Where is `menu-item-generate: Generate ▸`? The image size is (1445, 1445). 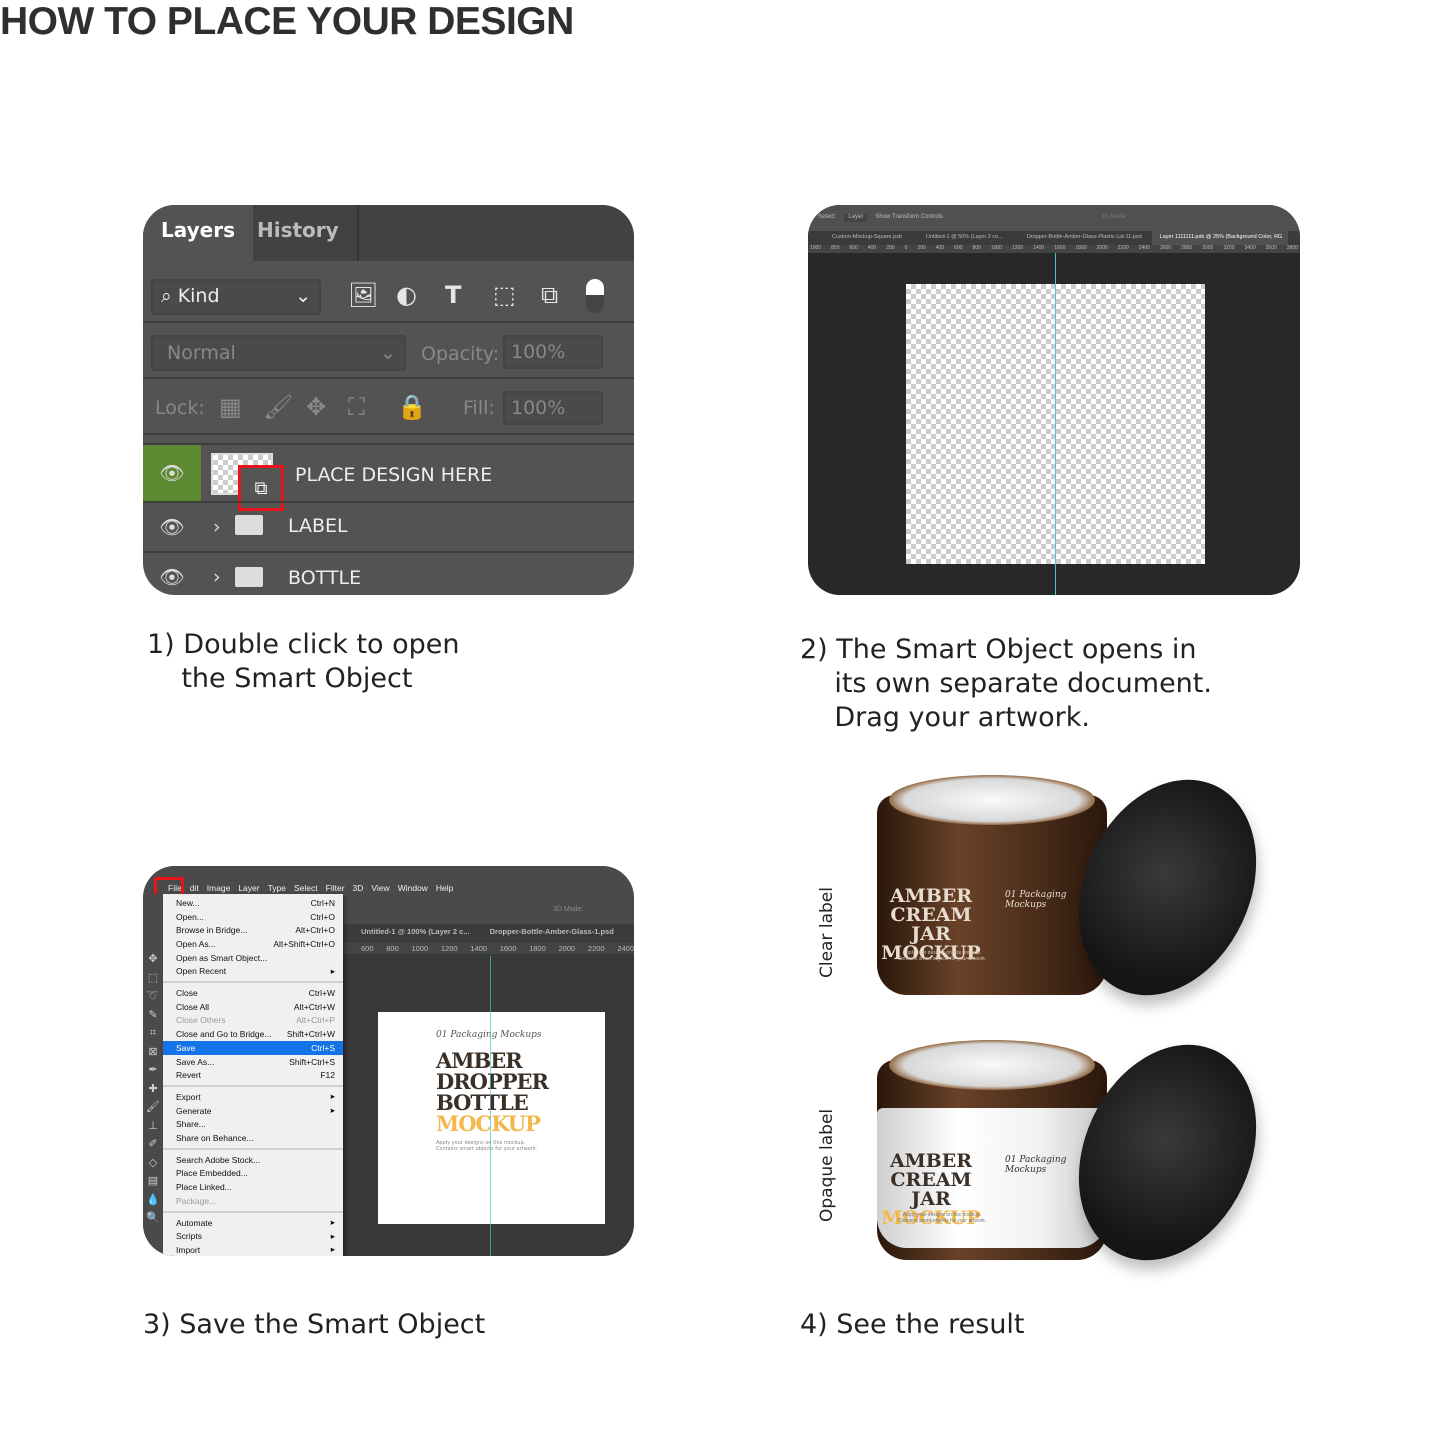 menu-item-generate: Generate ▸ is located at coordinates (255, 1111).